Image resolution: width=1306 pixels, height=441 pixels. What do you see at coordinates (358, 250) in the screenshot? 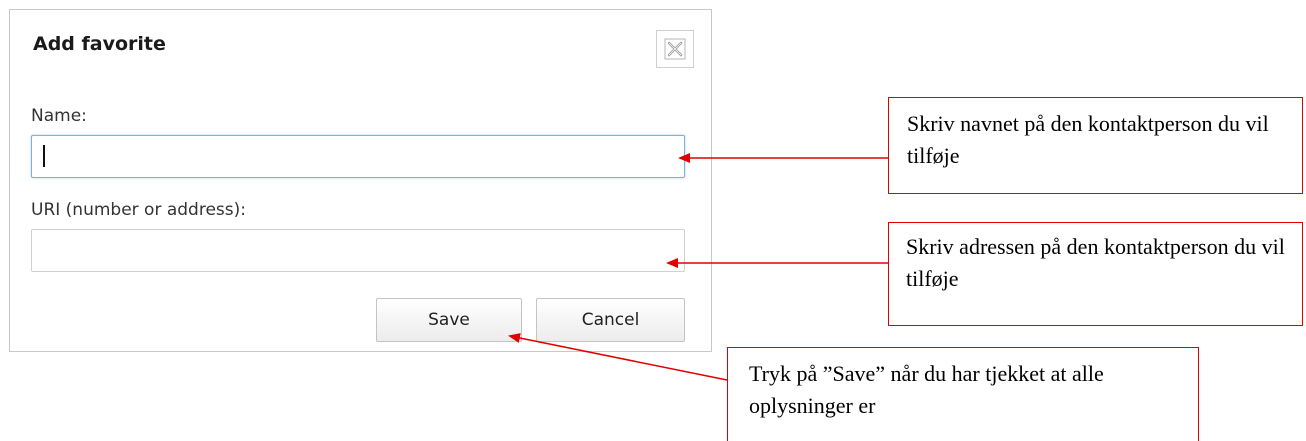
I see `uri-input` at bounding box center [358, 250].